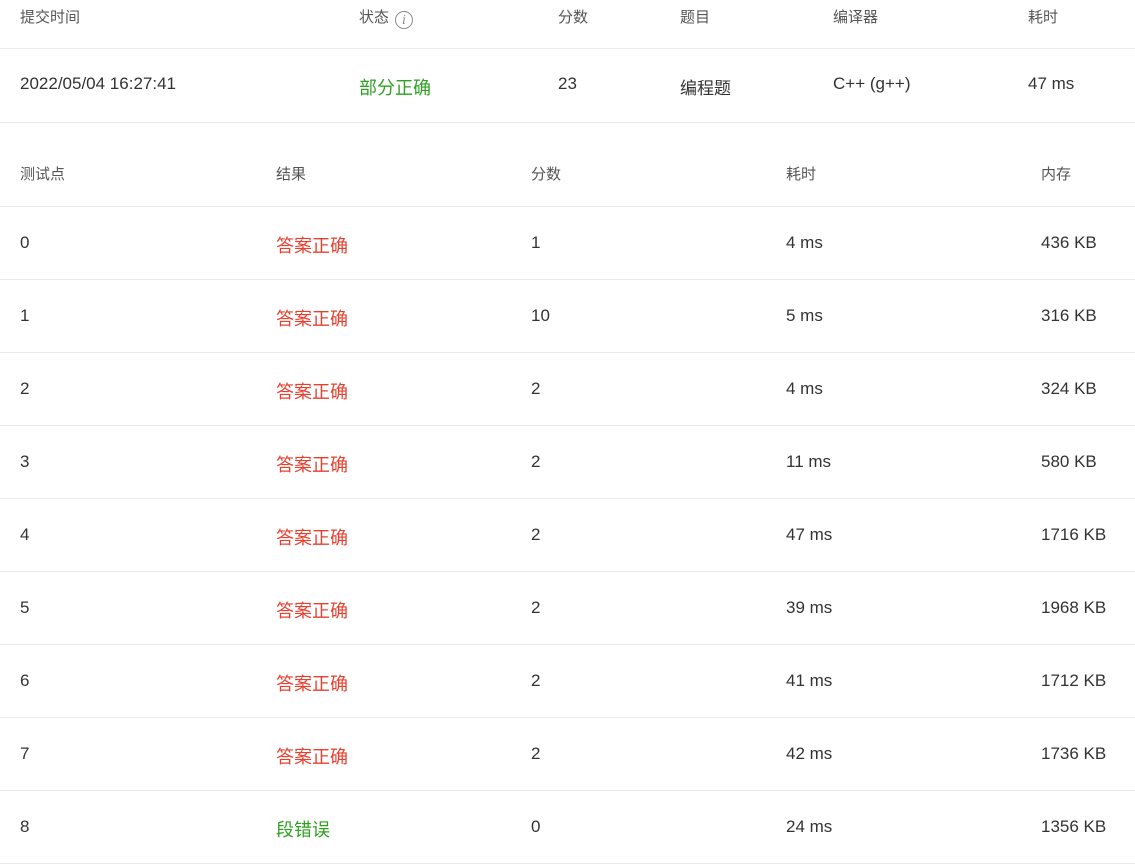  I want to click on table-row: 5 答案正确 2 39 ms 1968 KB, so click(567, 608).